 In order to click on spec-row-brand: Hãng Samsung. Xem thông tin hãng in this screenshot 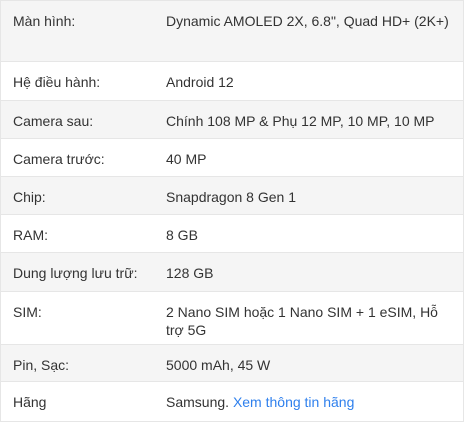, I will do `click(232, 402)`.